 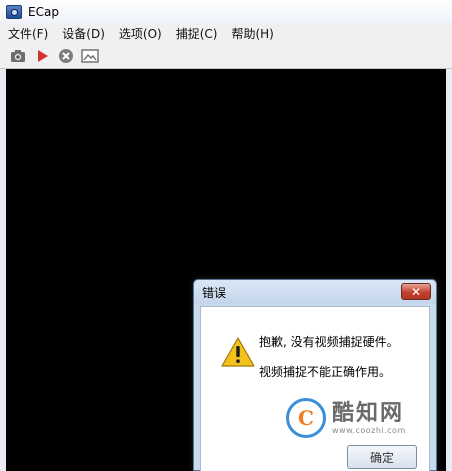 I want to click on camera-icon, so click(x=18, y=56).